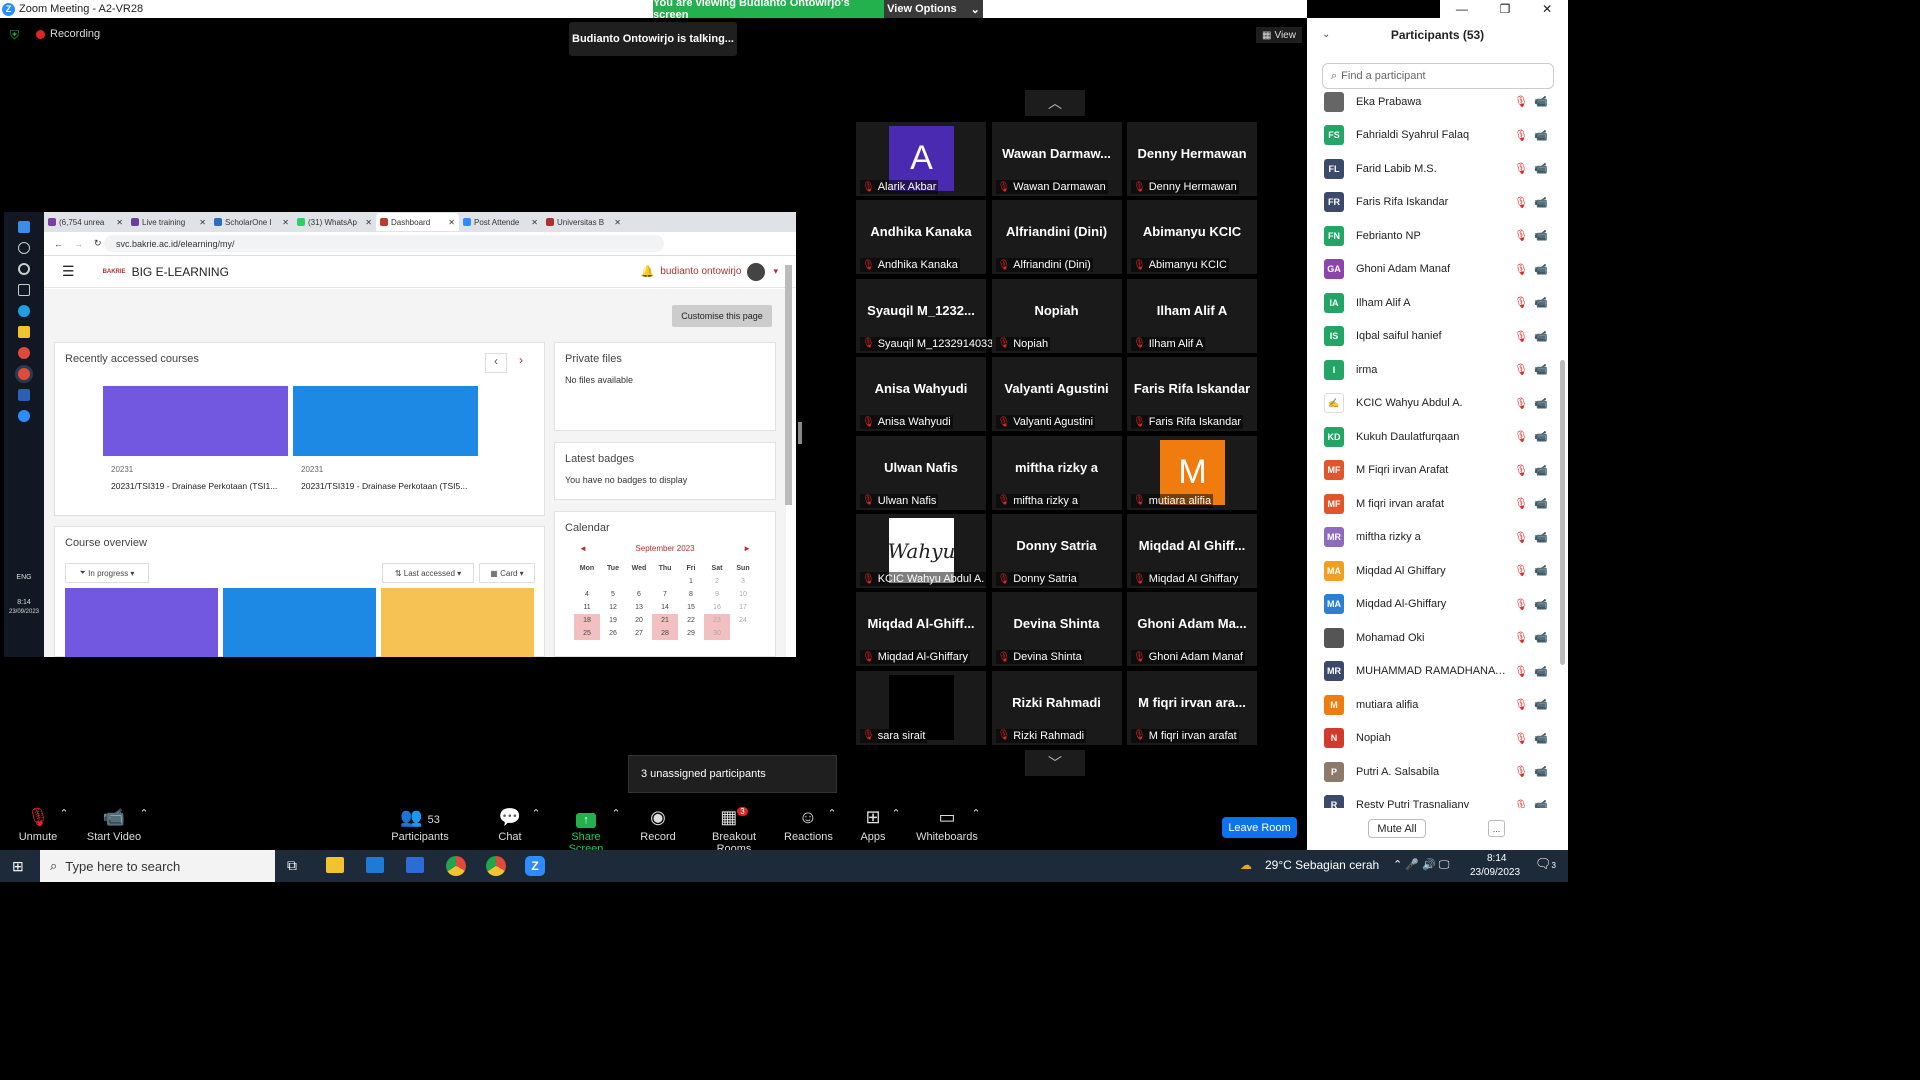 Image resolution: width=1920 pixels, height=1080 pixels. Describe the element at coordinates (800, 433) in the screenshot. I see `splitter-handle` at that location.